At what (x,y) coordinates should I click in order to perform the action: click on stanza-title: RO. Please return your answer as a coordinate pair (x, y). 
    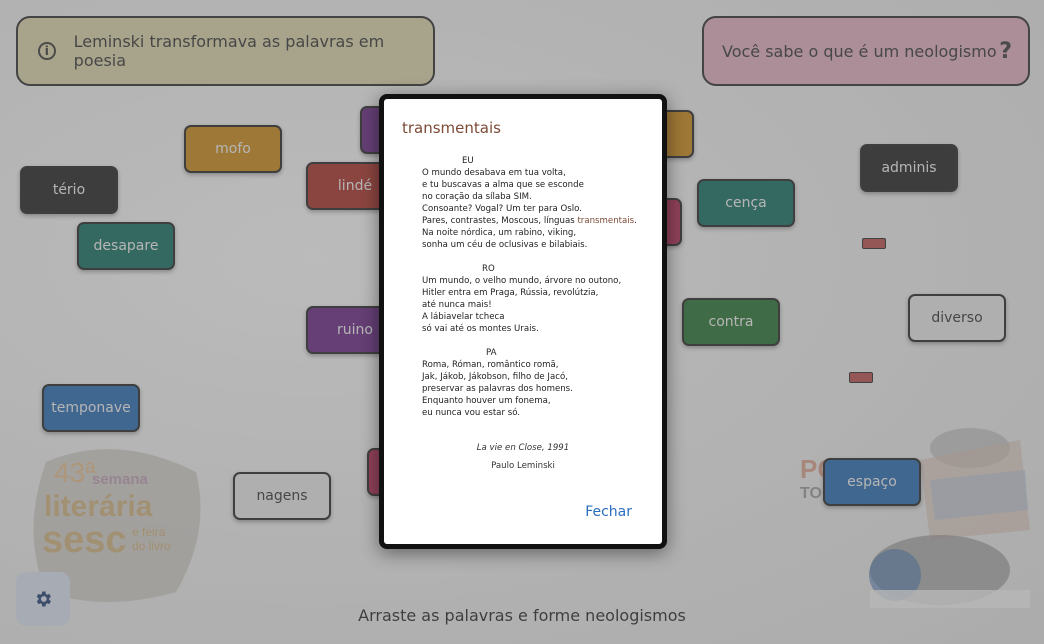
    Looking at the image, I should click on (488, 269).